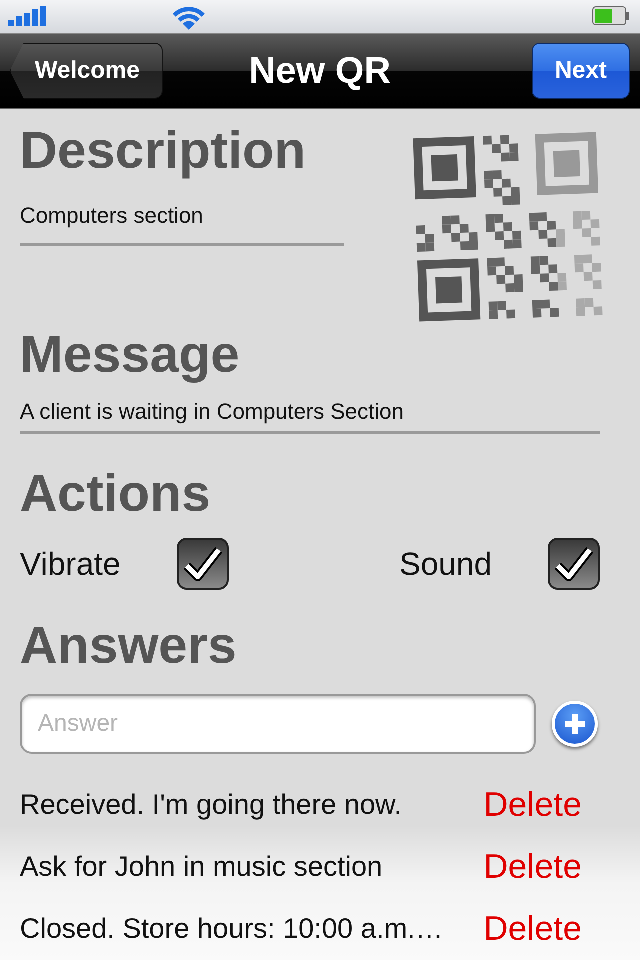 This screenshot has width=640, height=960. What do you see at coordinates (445, 564) in the screenshot?
I see `option-label: Sound` at bounding box center [445, 564].